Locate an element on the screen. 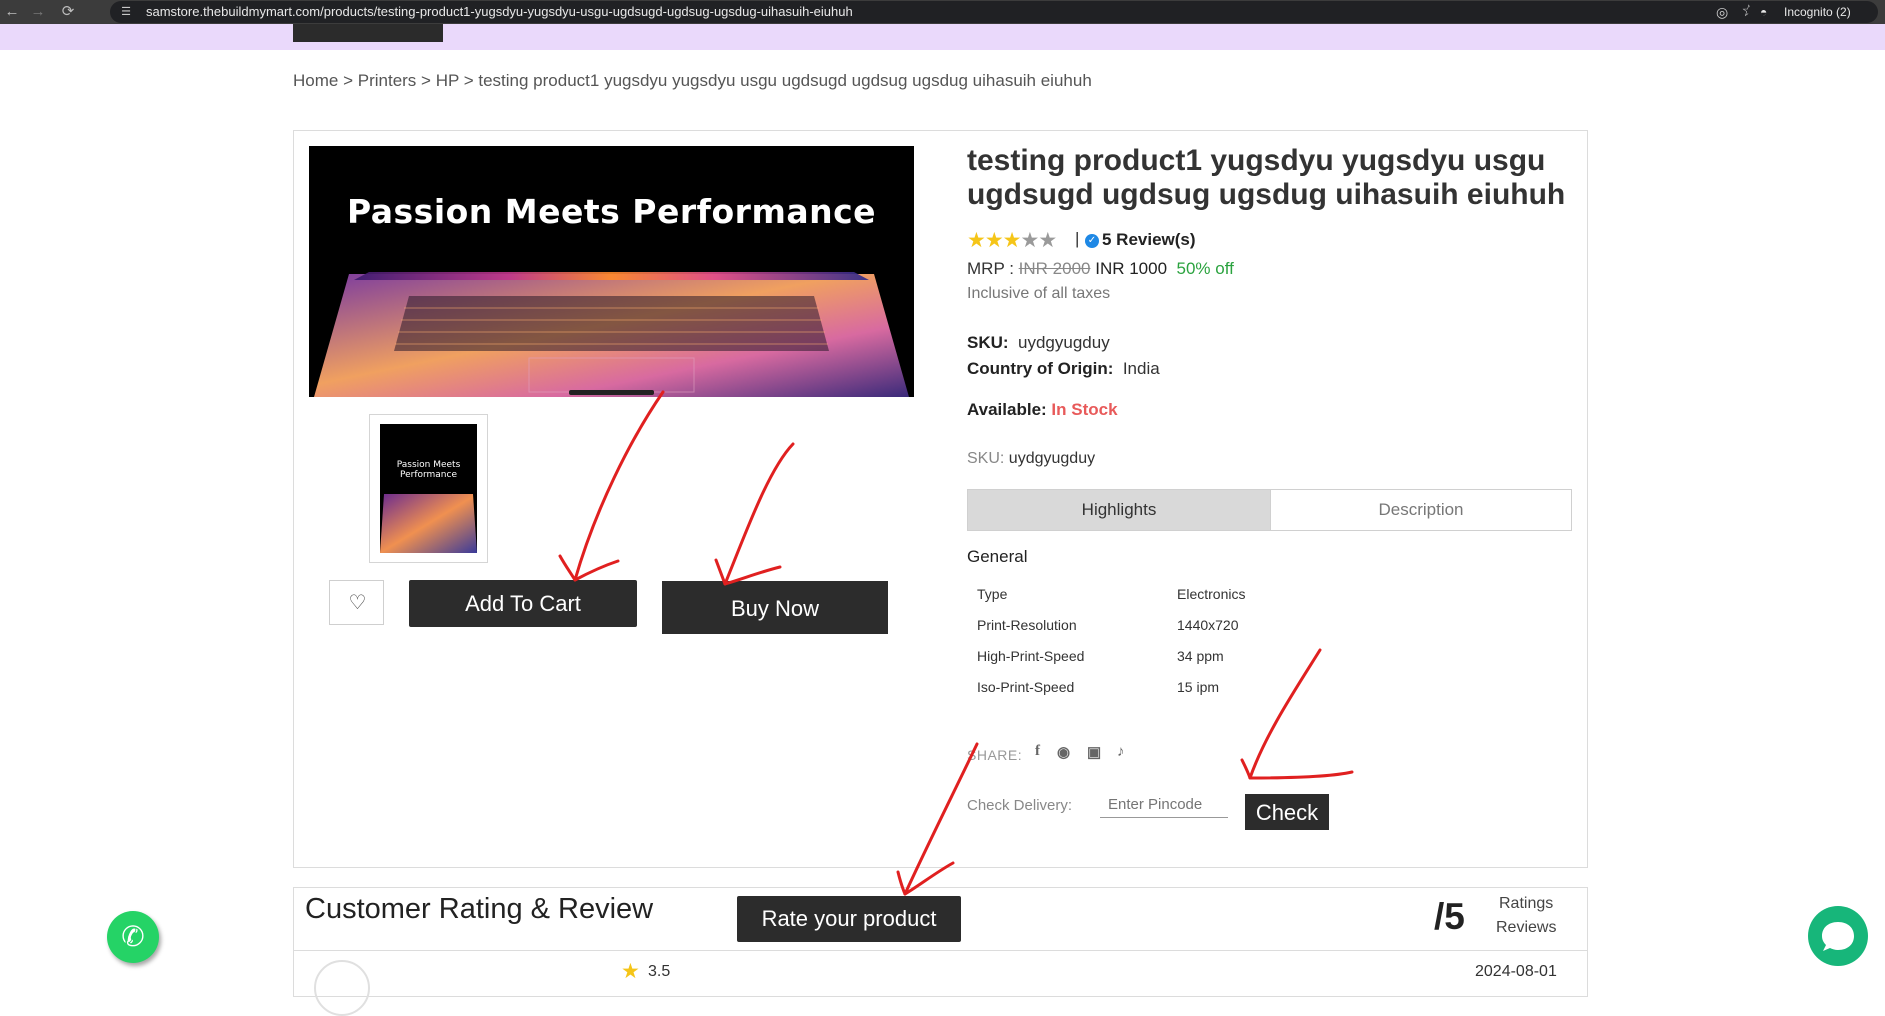  breadcrumb-home: Home is located at coordinates (315, 80).